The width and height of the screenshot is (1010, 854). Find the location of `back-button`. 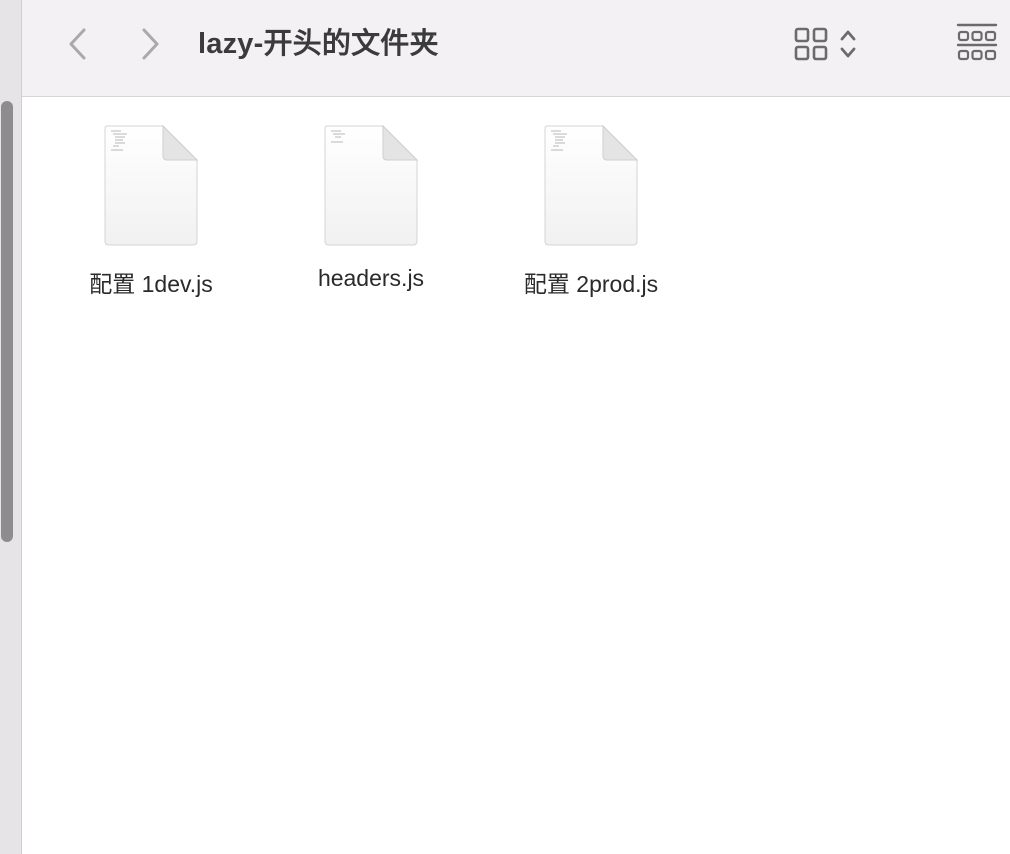

back-button is located at coordinates (78, 44).